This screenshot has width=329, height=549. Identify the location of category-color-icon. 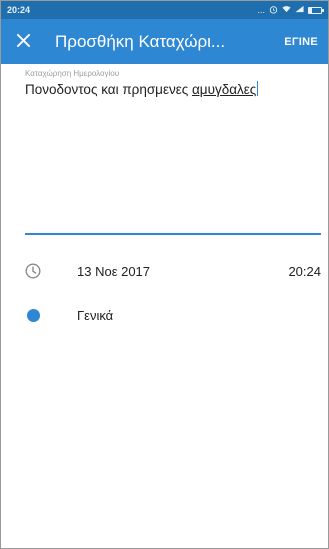
(33, 315).